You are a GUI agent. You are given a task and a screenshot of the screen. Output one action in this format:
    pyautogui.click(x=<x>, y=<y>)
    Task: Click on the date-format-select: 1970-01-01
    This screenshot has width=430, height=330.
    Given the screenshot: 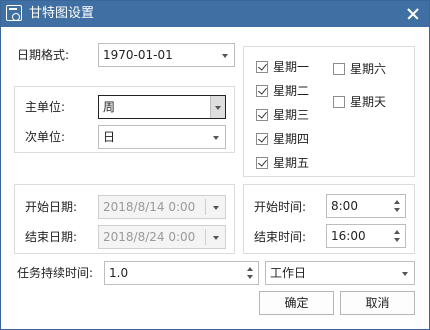 What is the action you would take?
    pyautogui.click(x=166, y=55)
    